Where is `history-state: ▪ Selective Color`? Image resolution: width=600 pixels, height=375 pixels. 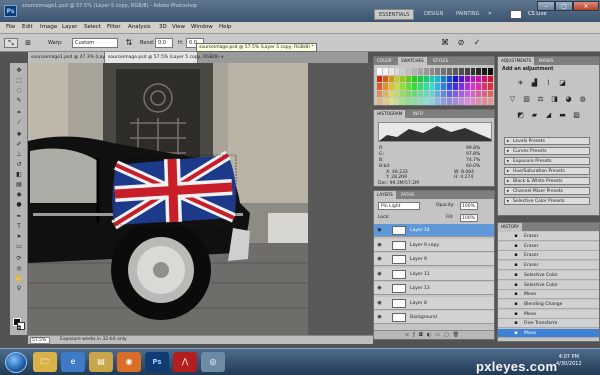 history-state: ▪ Selective Color is located at coordinates (548, 285).